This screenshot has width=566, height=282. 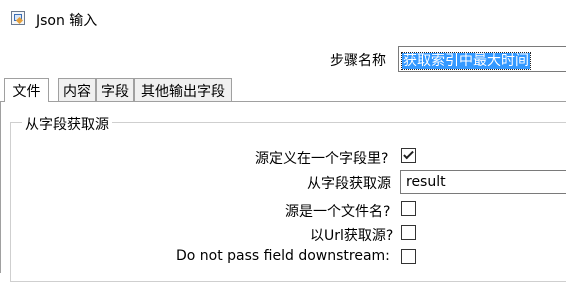 I want to click on tab-content: 内容, so click(x=77, y=89).